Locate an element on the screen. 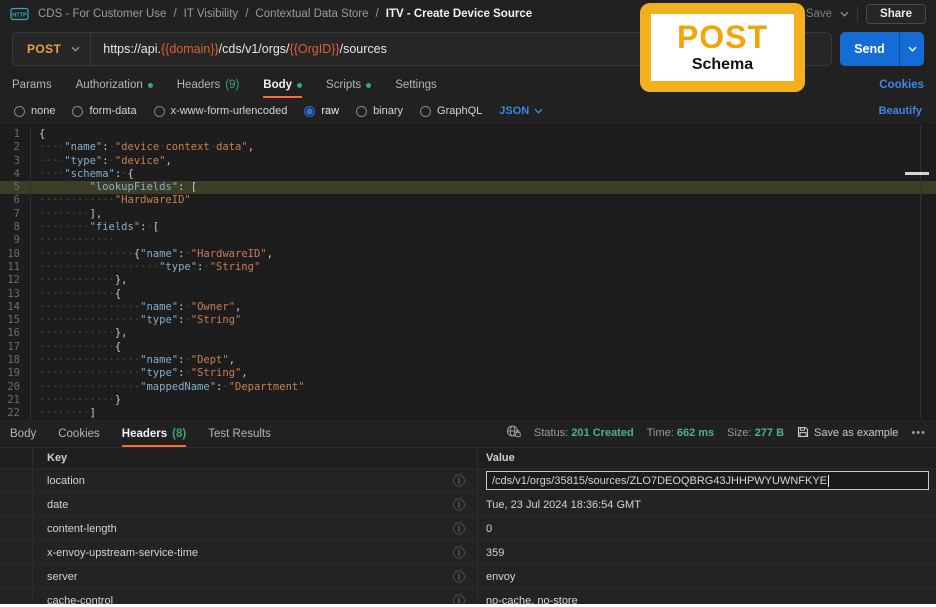  send-button-group: Send is located at coordinates (882, 49).